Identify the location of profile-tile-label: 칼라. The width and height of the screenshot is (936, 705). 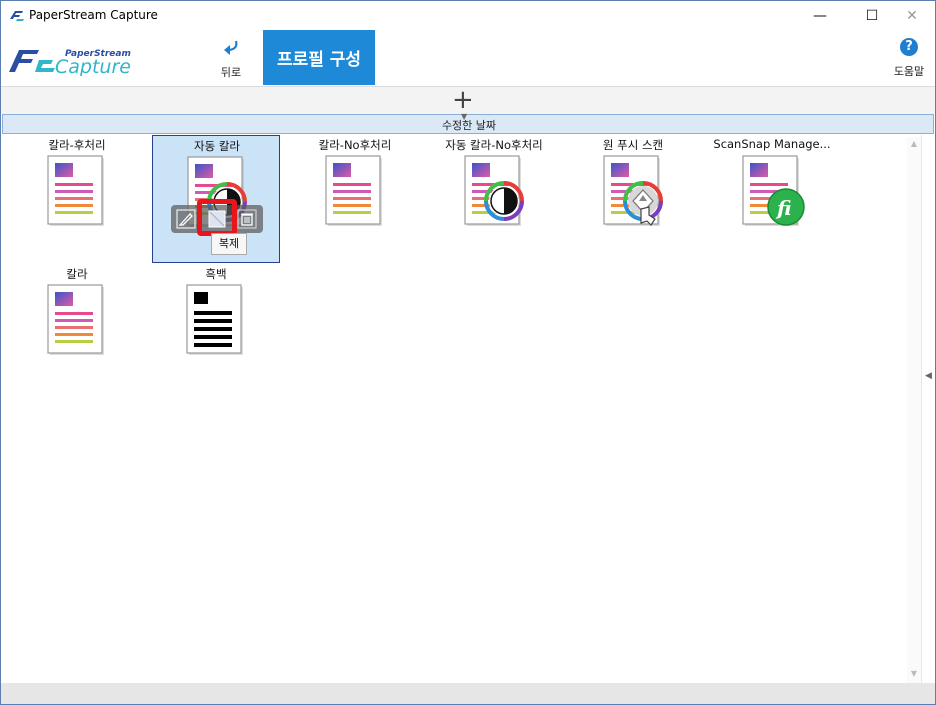
(77, 274).